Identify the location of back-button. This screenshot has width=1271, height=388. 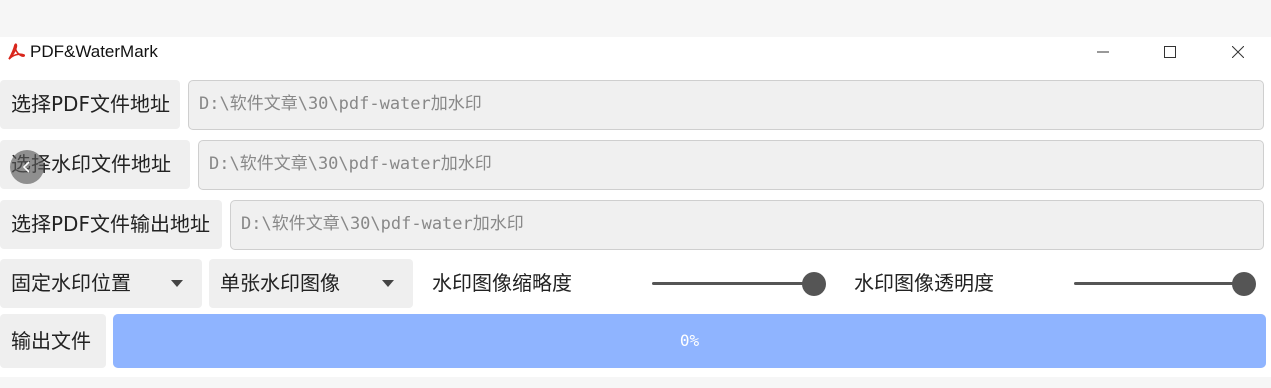
(27, 167).